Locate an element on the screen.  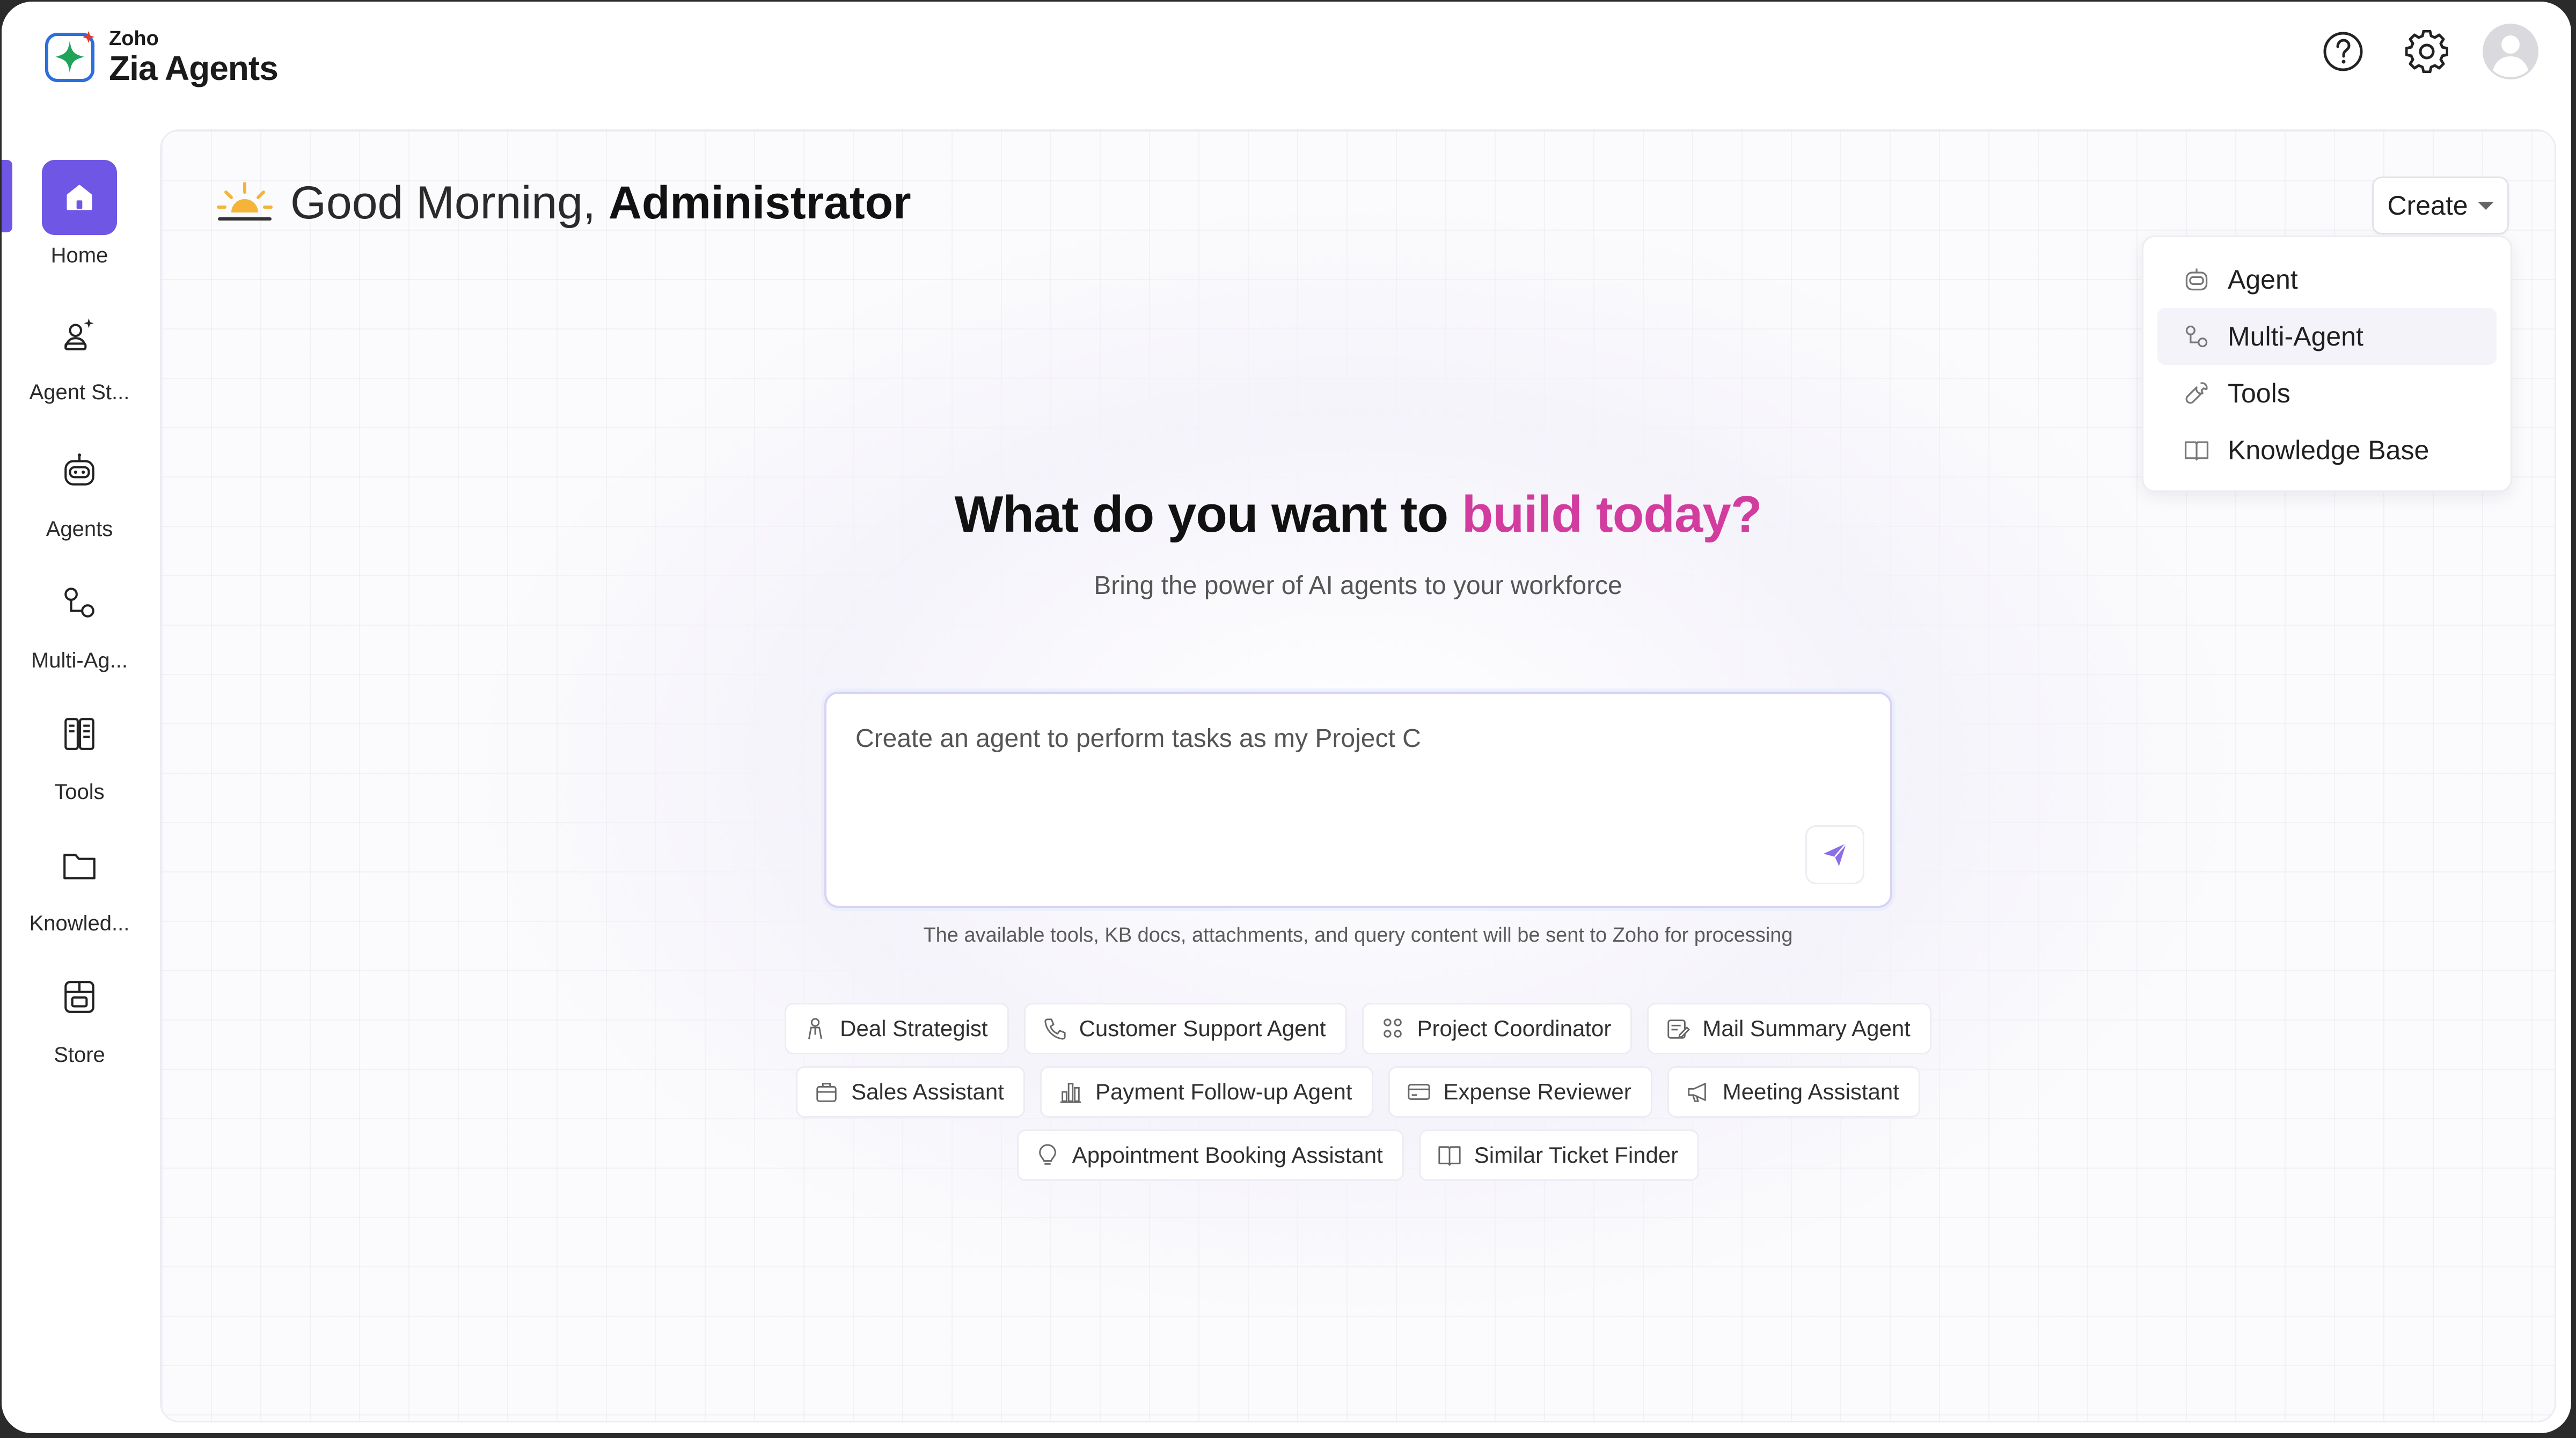
menu-item-label: Knowledge Base is located at coordinates (2328, 450).